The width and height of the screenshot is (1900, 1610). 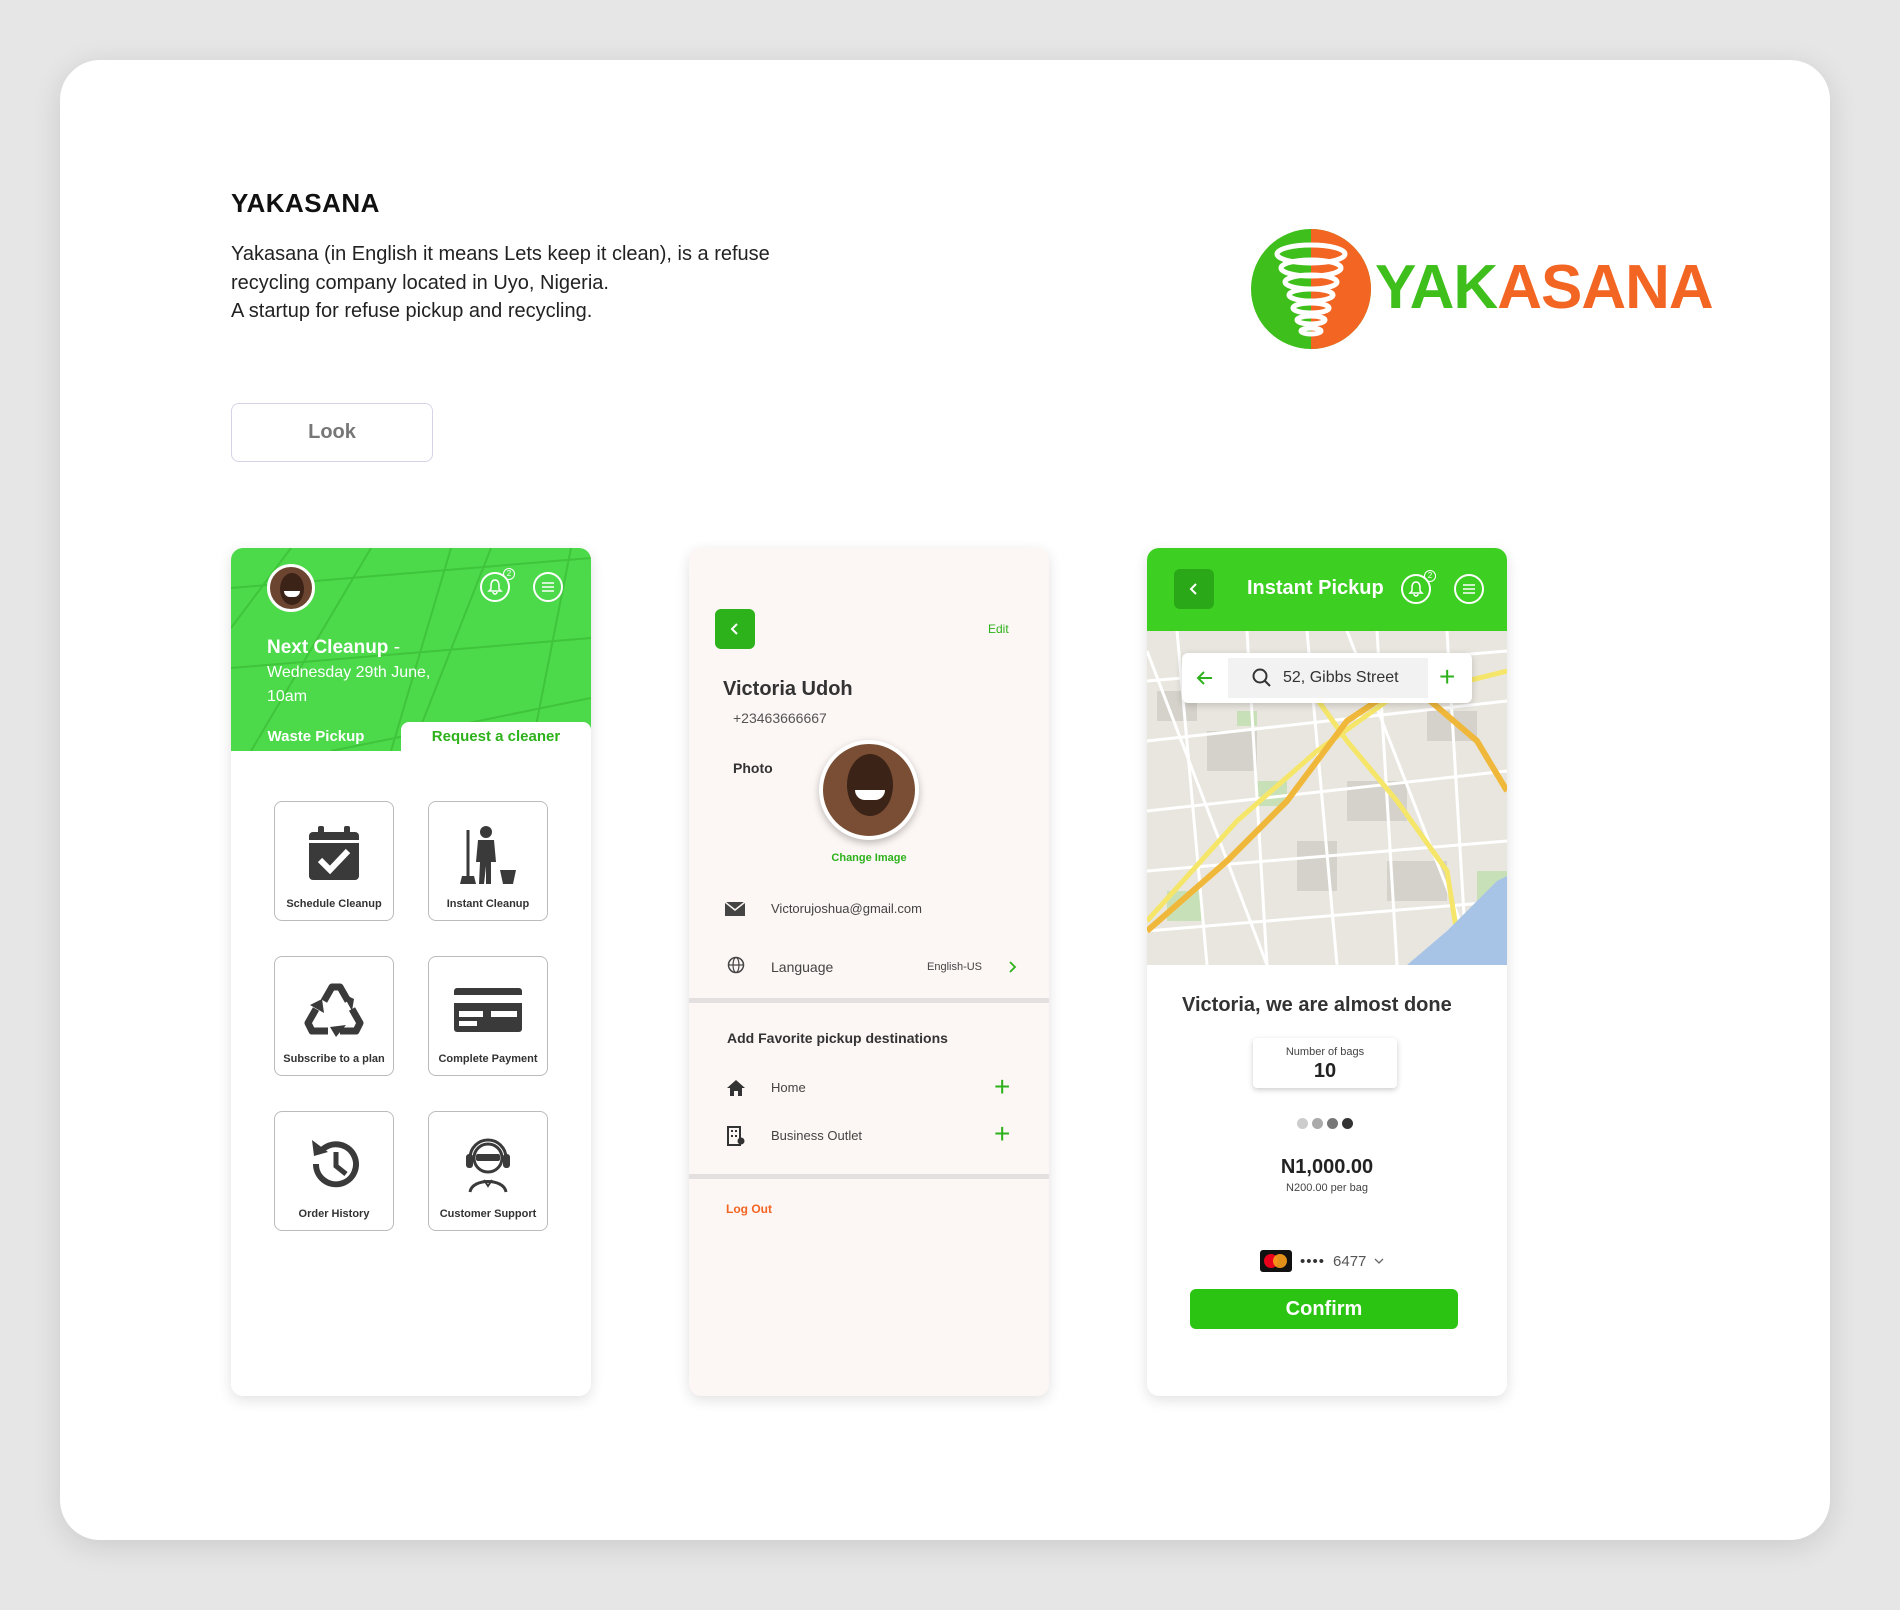 I want to click on photo-label: Photo, so click(x=753, y=768).